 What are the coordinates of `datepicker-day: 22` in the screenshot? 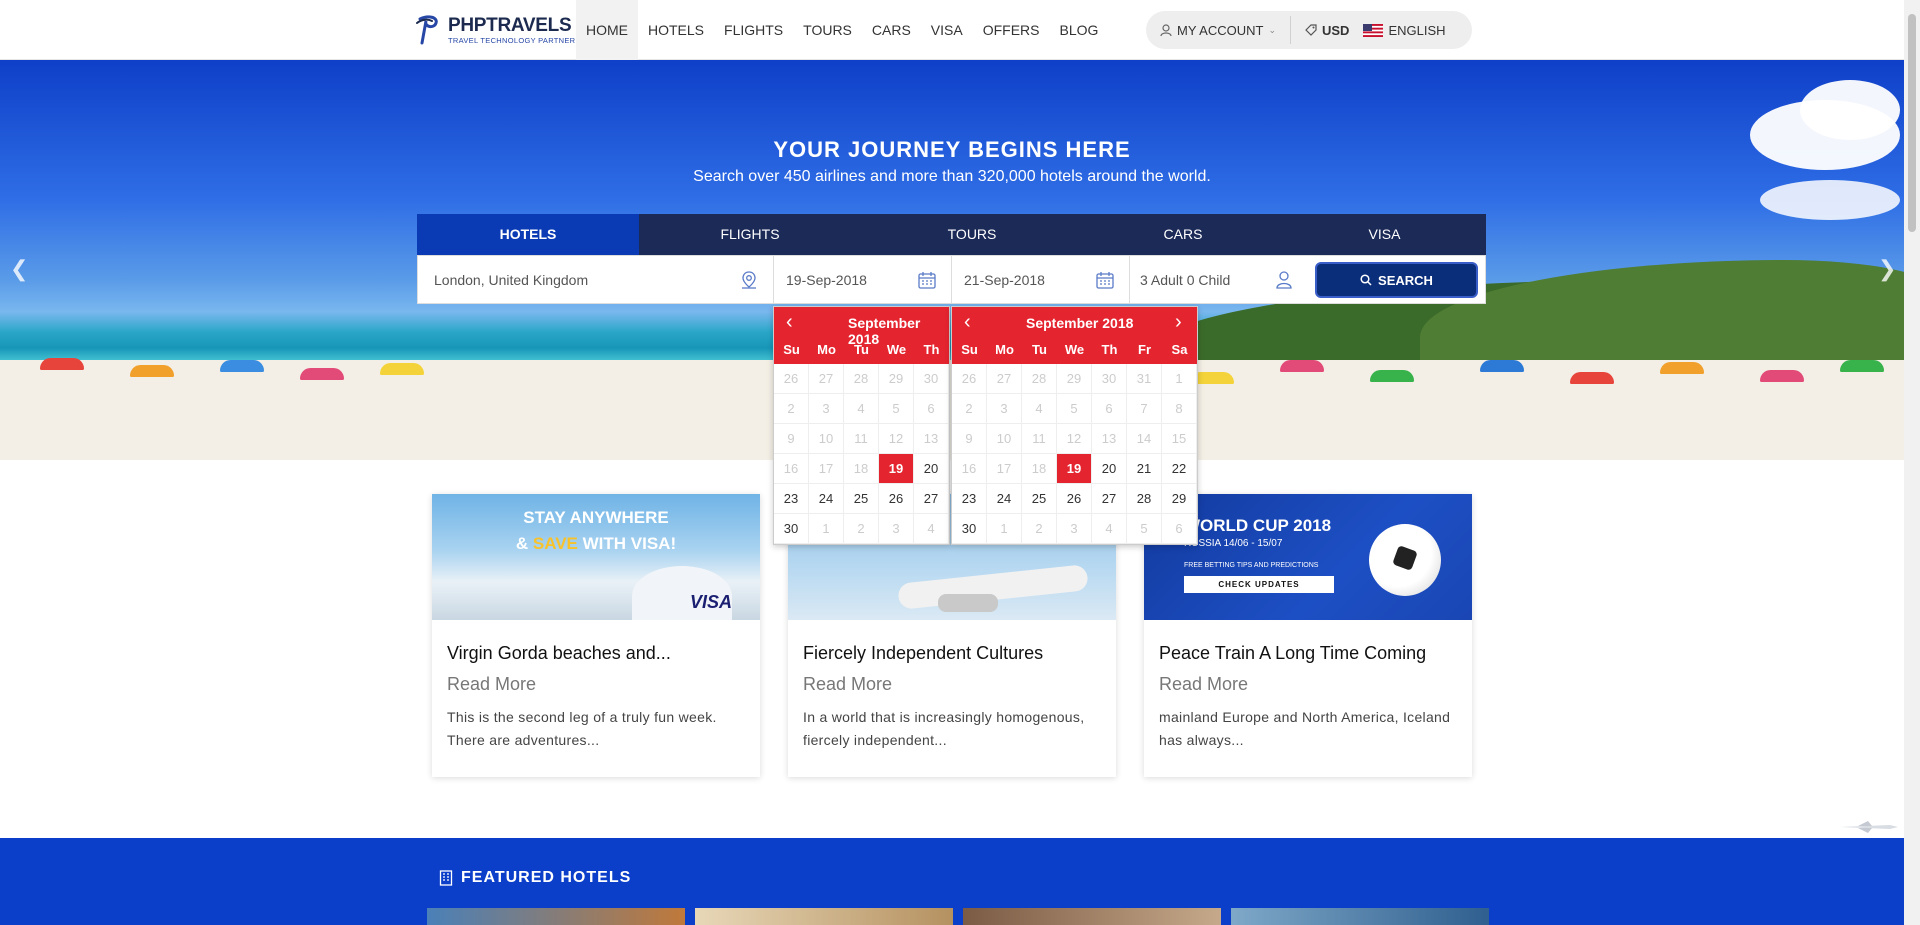 It's located at (1179, 469).